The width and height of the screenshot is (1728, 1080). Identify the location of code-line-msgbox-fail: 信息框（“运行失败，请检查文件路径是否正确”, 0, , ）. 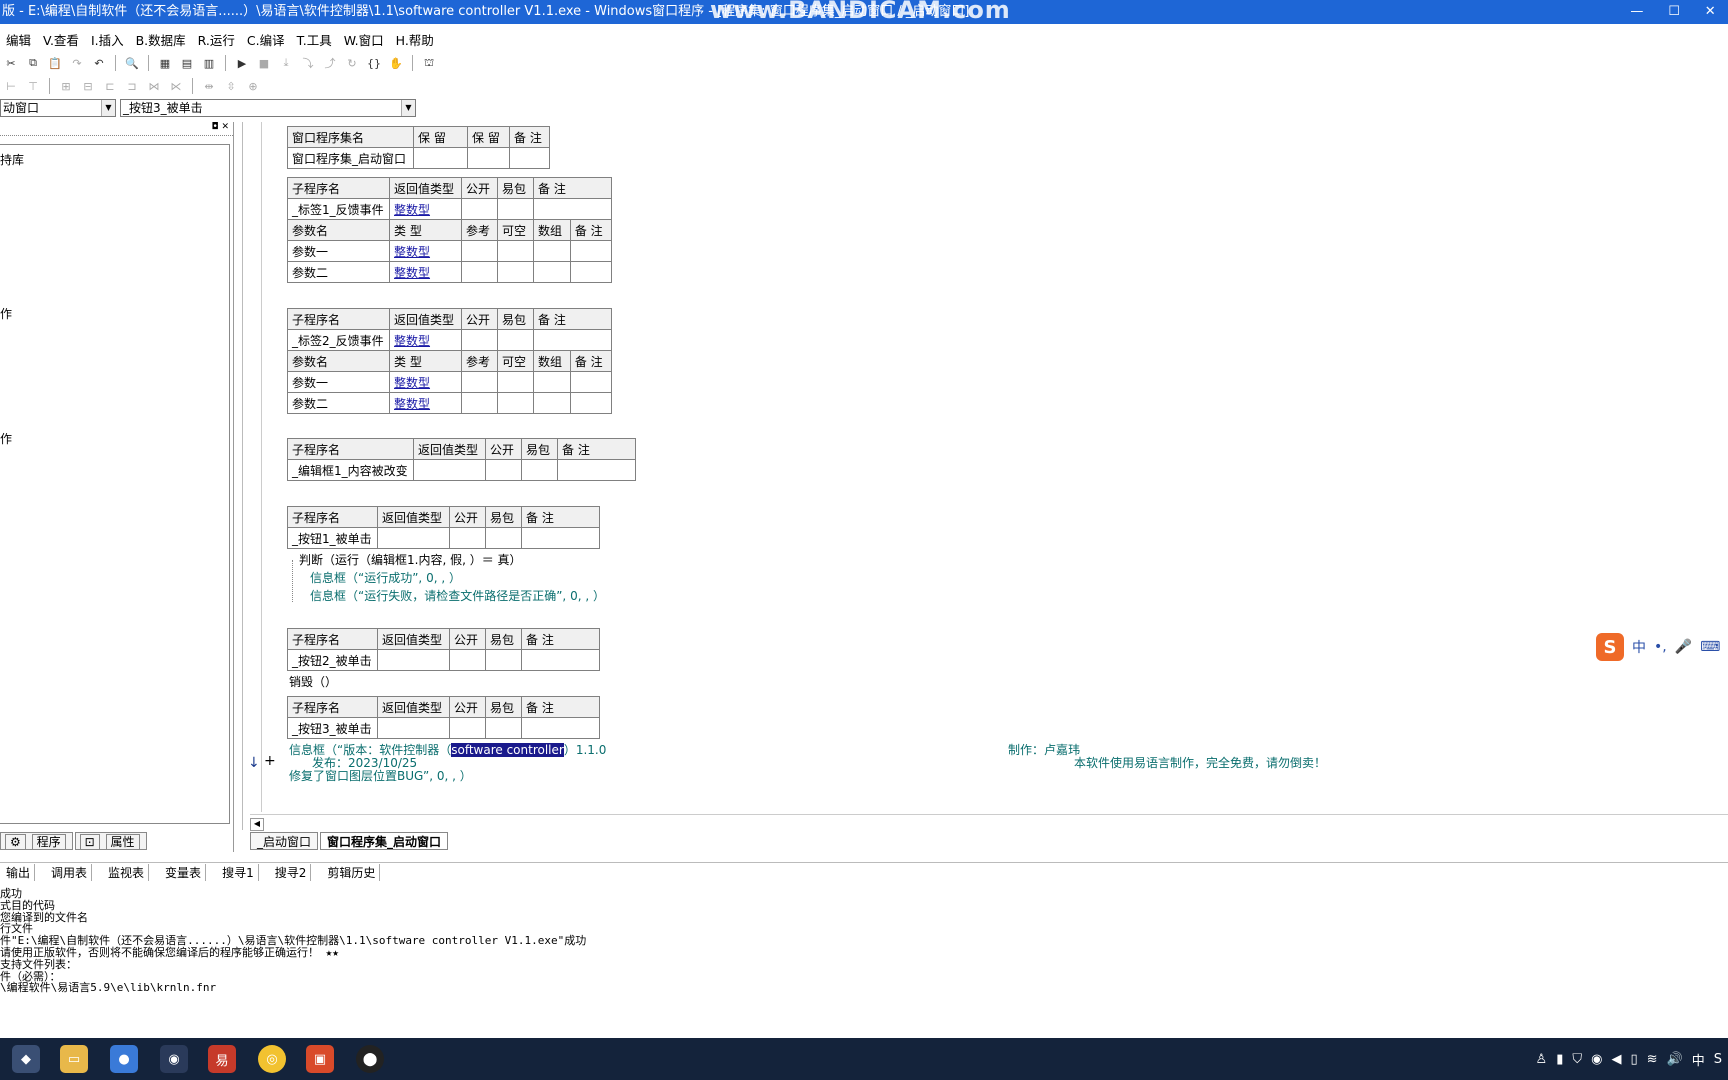
(457, 595).